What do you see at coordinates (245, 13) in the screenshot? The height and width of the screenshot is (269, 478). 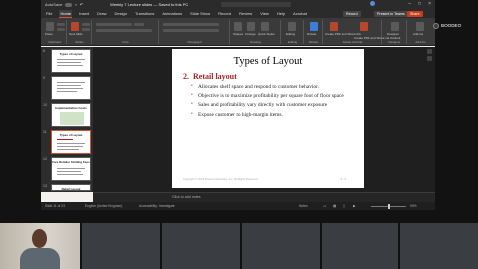 I see `tab-review: Review` at bounding box center [245, 13].